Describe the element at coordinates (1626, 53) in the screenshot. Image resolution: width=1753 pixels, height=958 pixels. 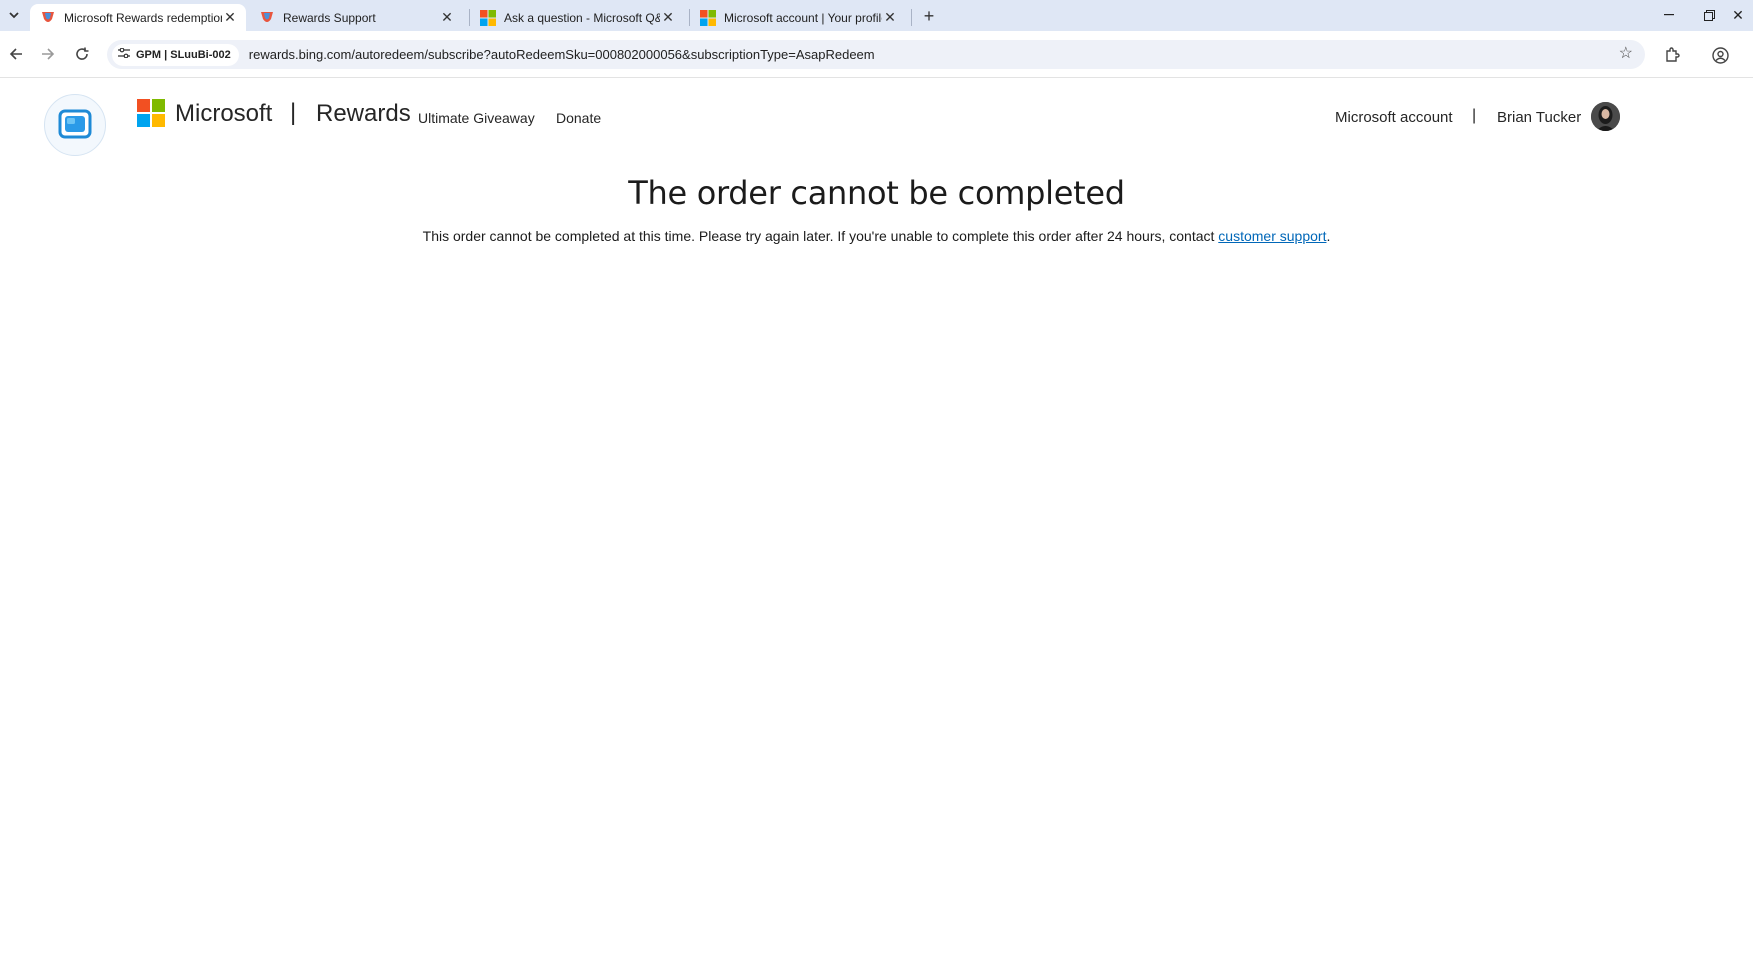
I see `bookmark-star-icon: ☆` at that location.